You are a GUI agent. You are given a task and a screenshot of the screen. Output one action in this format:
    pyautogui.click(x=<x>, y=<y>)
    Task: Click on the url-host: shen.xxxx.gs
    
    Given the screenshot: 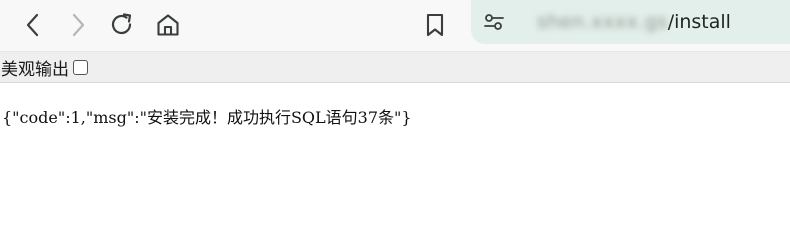 What is the action you would take?
    pyautogui.click(x=602, y=22)
    